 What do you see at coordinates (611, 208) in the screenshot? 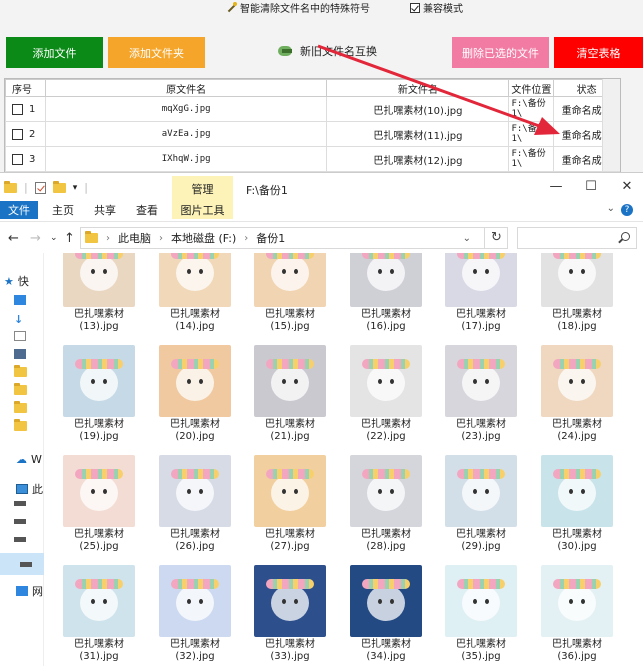
I see `ribbon-expand-icon: ⌄` at bounding box center [611, 208].